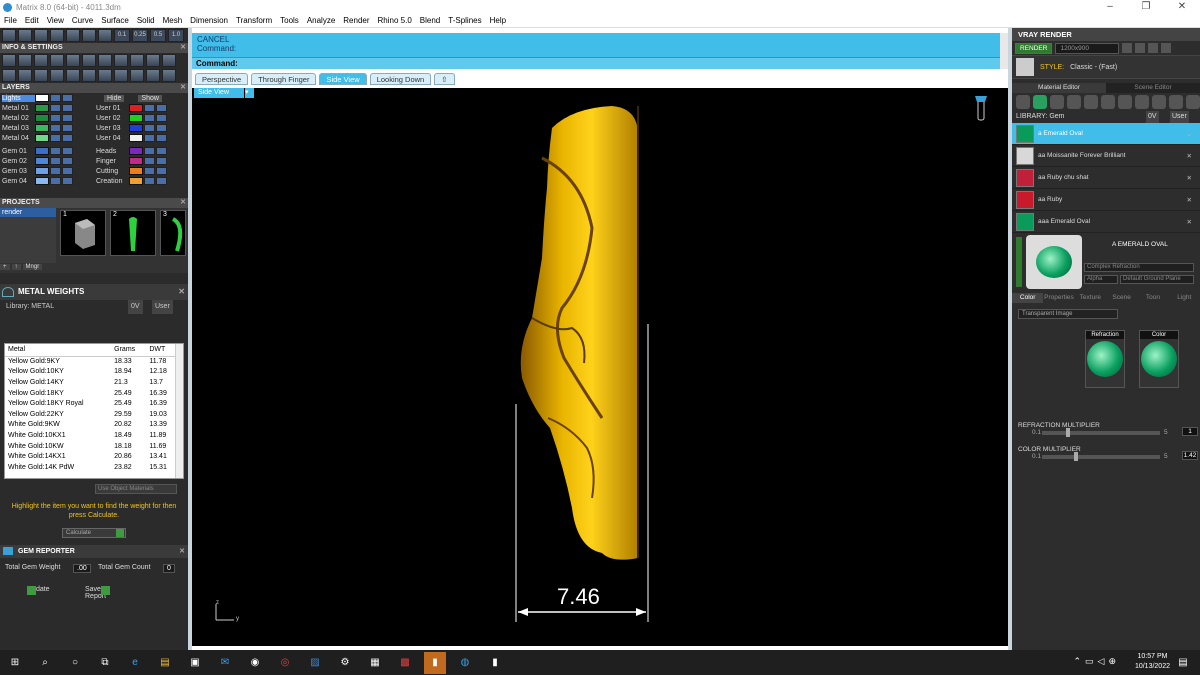 This screenshot has width=1200, height=675. I want to click on windows-start-icon: ⊞, so click(15, 663).